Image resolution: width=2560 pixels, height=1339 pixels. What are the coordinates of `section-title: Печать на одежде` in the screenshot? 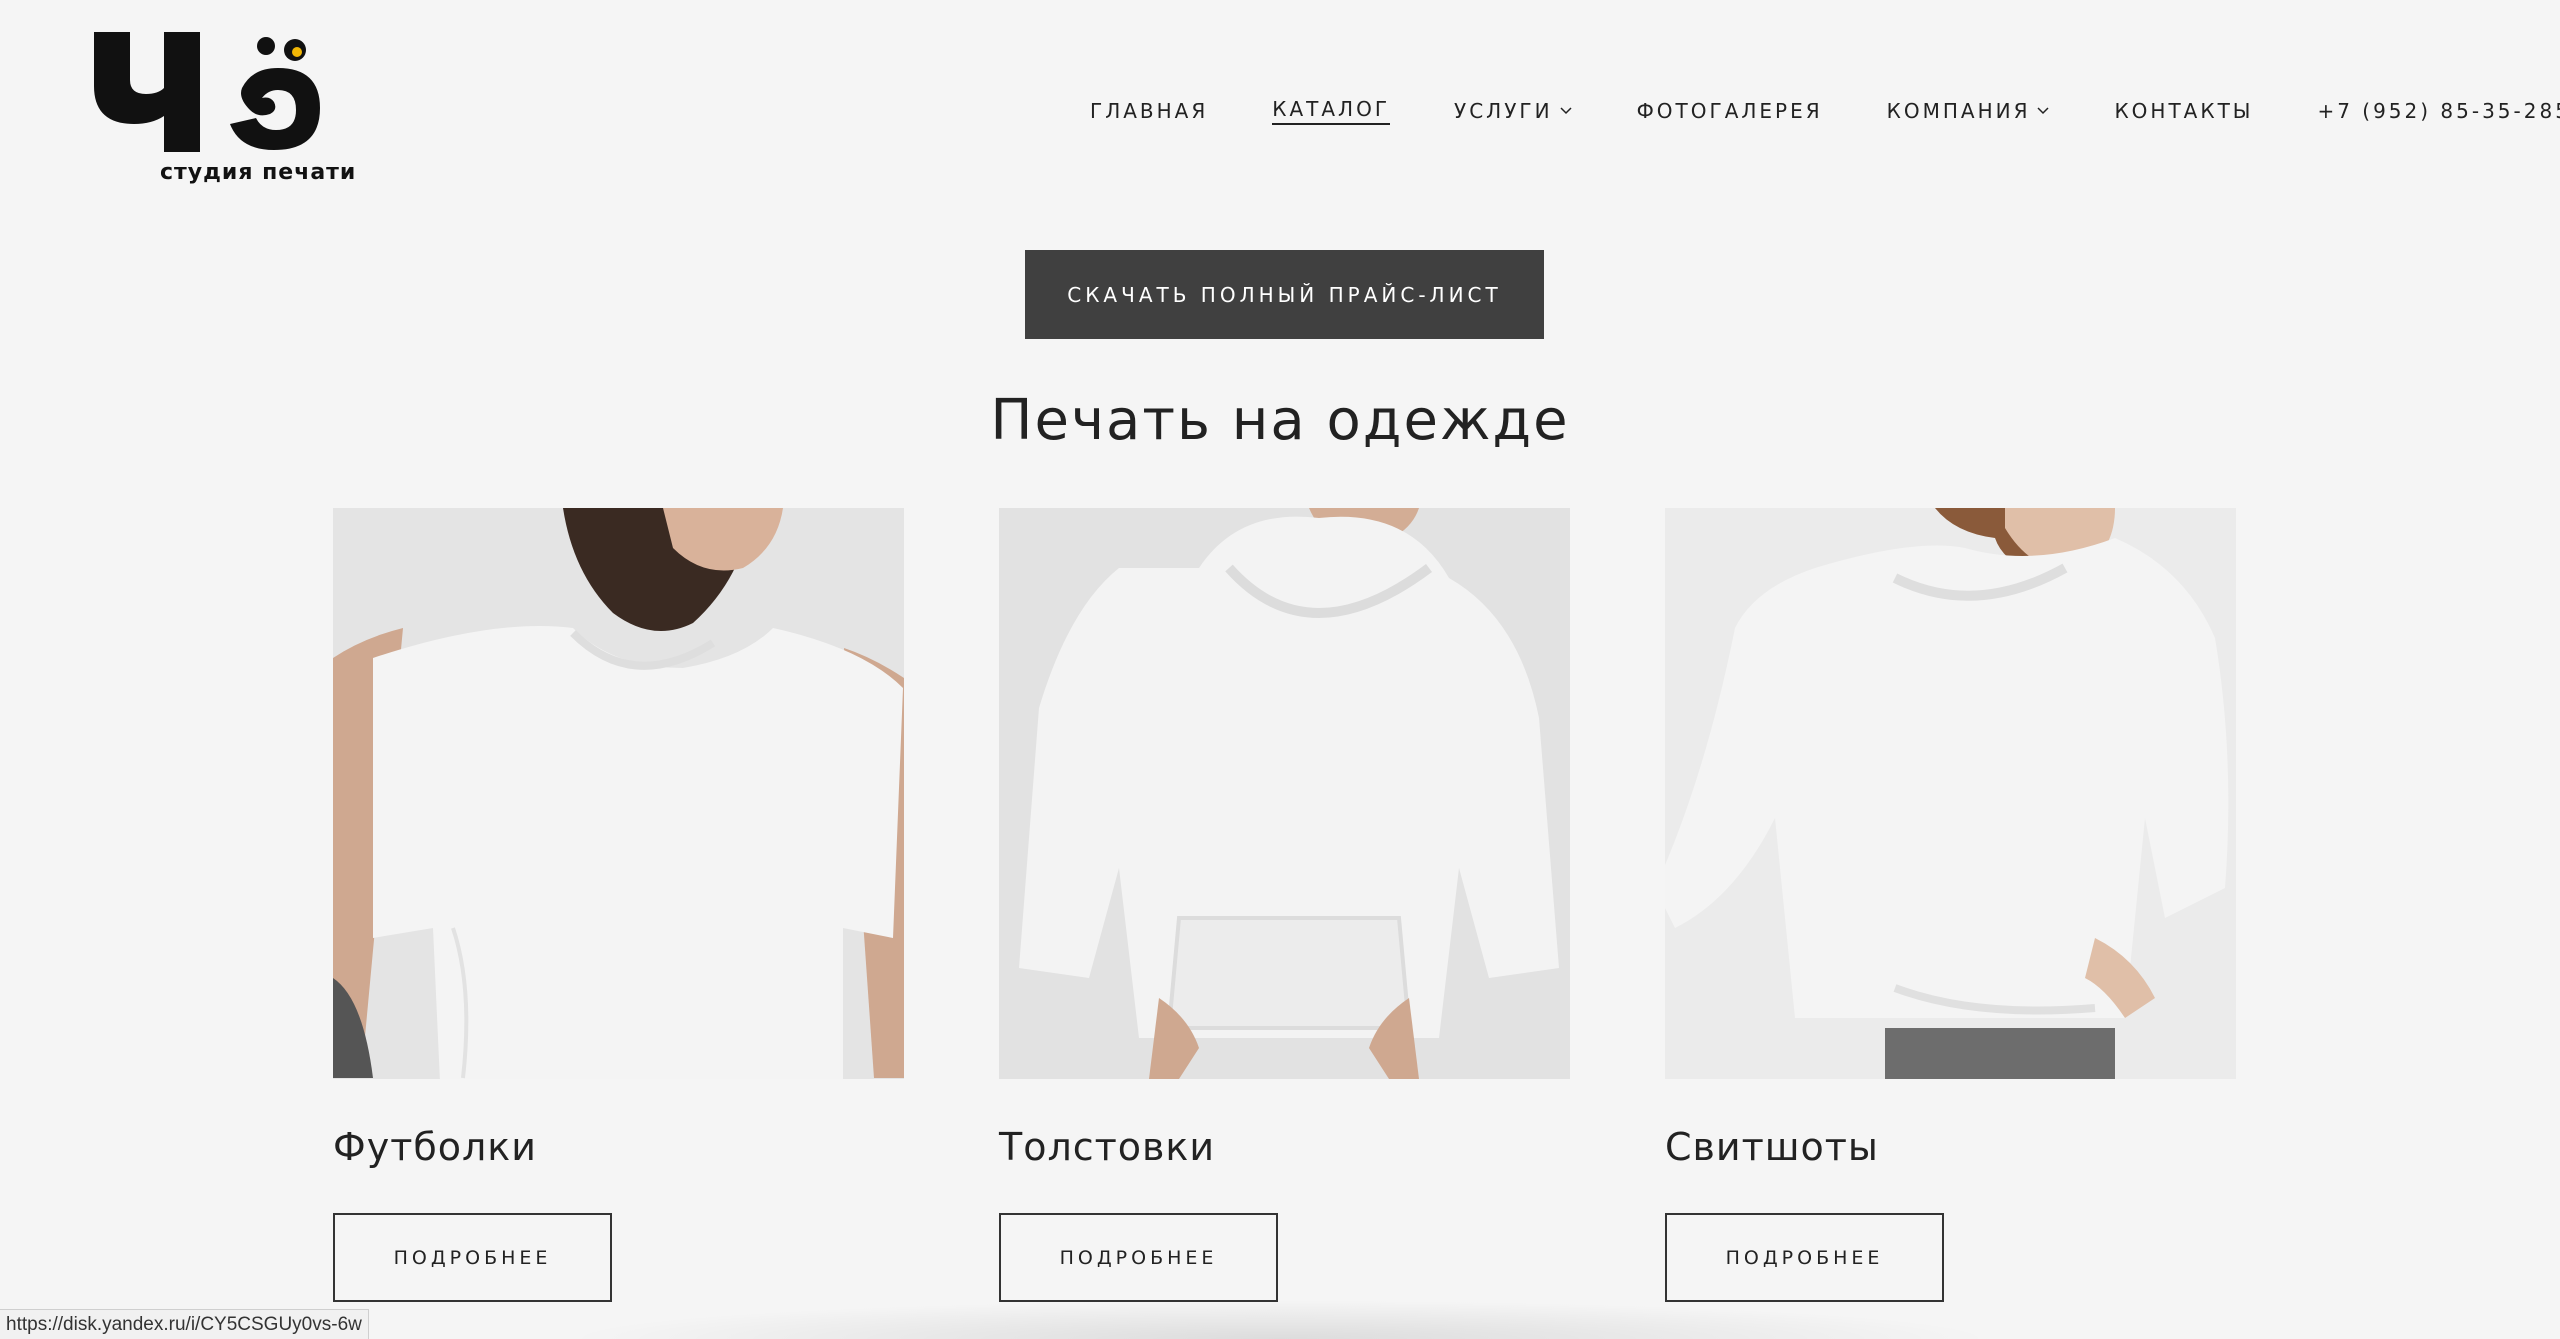 It's located at (1280, 420).